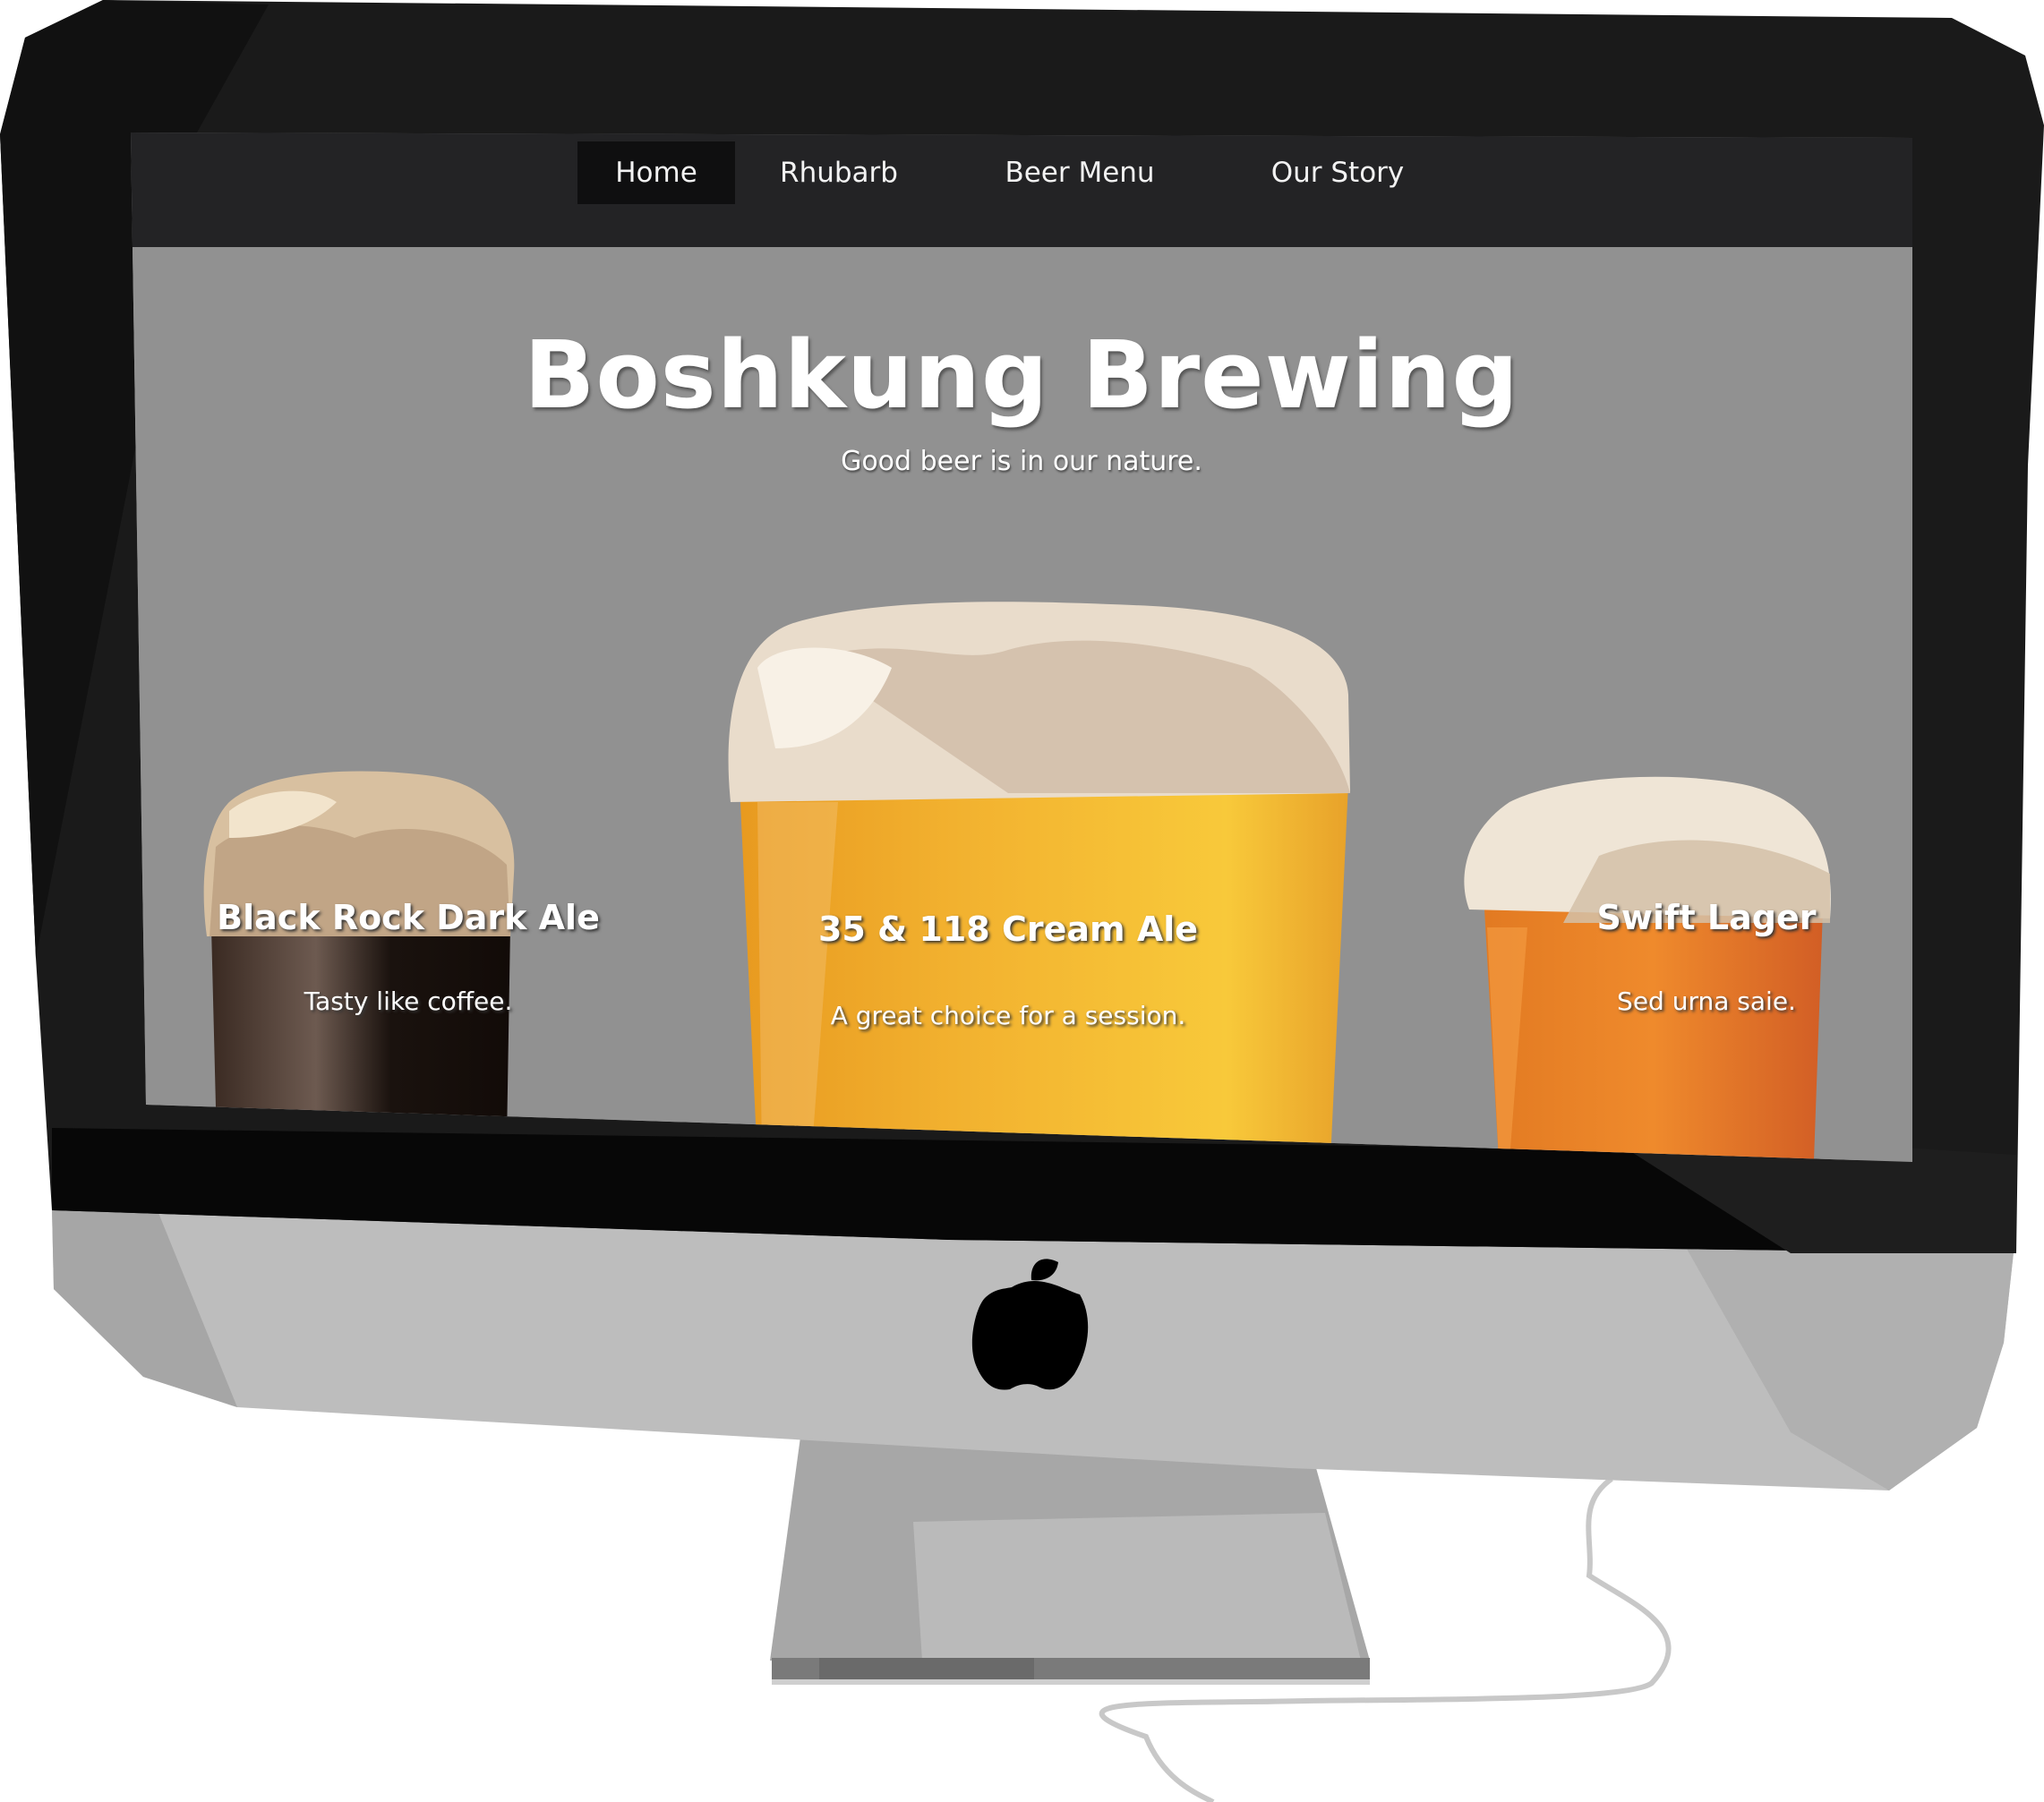  Describe the element at coordinates (1706, 917) in the screenshot. I see `beer-name-lager: Swift Lager` at that location.